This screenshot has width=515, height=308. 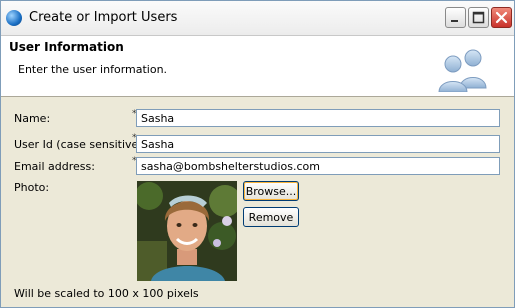 I want to click on minimize-button, so click(x=455, y=17).